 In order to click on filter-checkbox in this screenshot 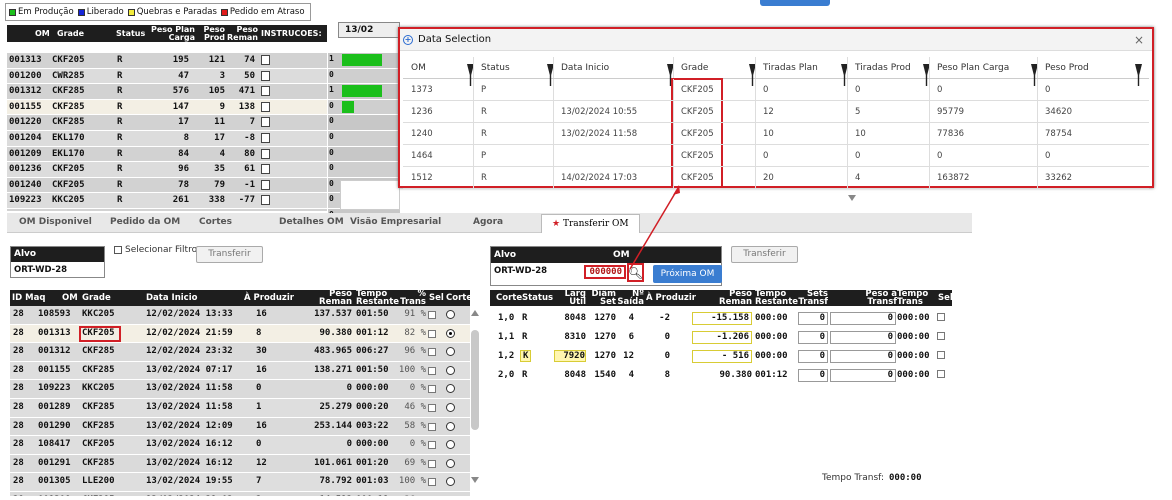, I will do `click(118, 250)`.